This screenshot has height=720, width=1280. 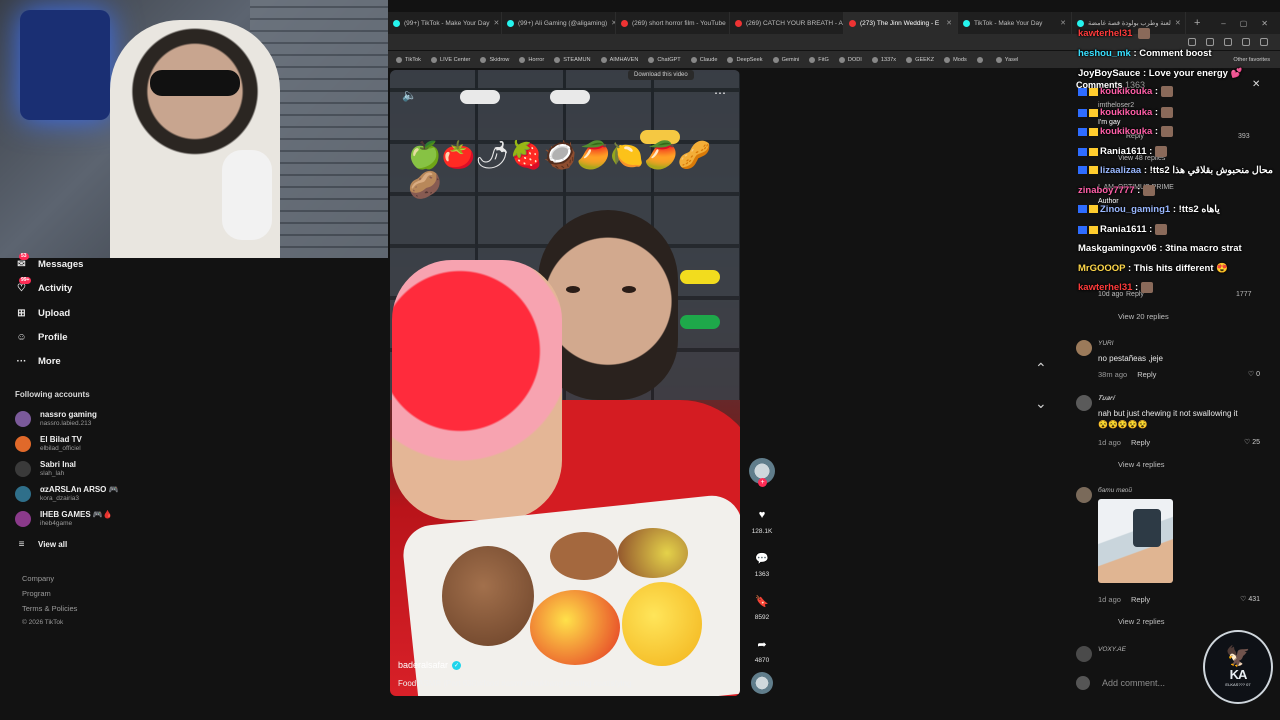 I want to click on bookmark-item: Gemini, so click(x=786, y=59).